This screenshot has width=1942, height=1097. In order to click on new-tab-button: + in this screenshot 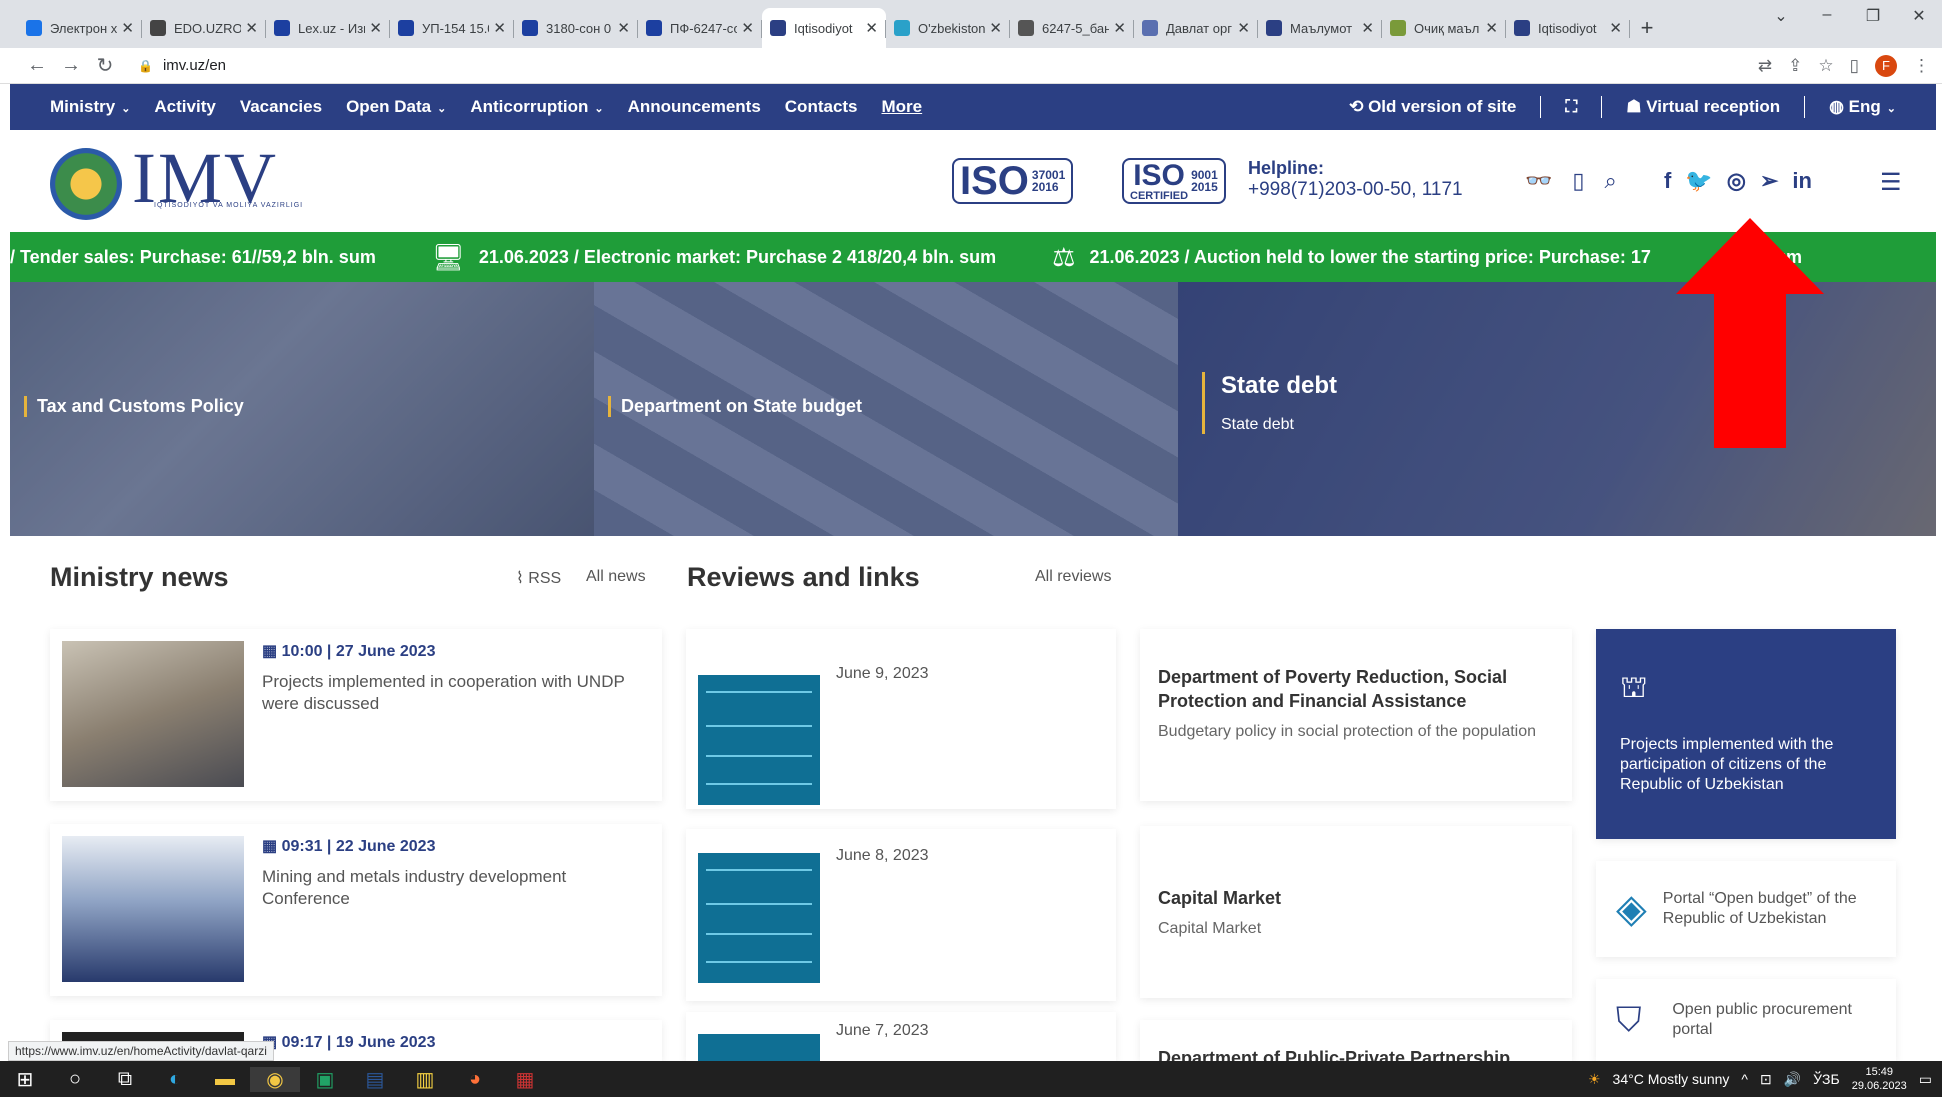, I will do `click(1647, 28)`.